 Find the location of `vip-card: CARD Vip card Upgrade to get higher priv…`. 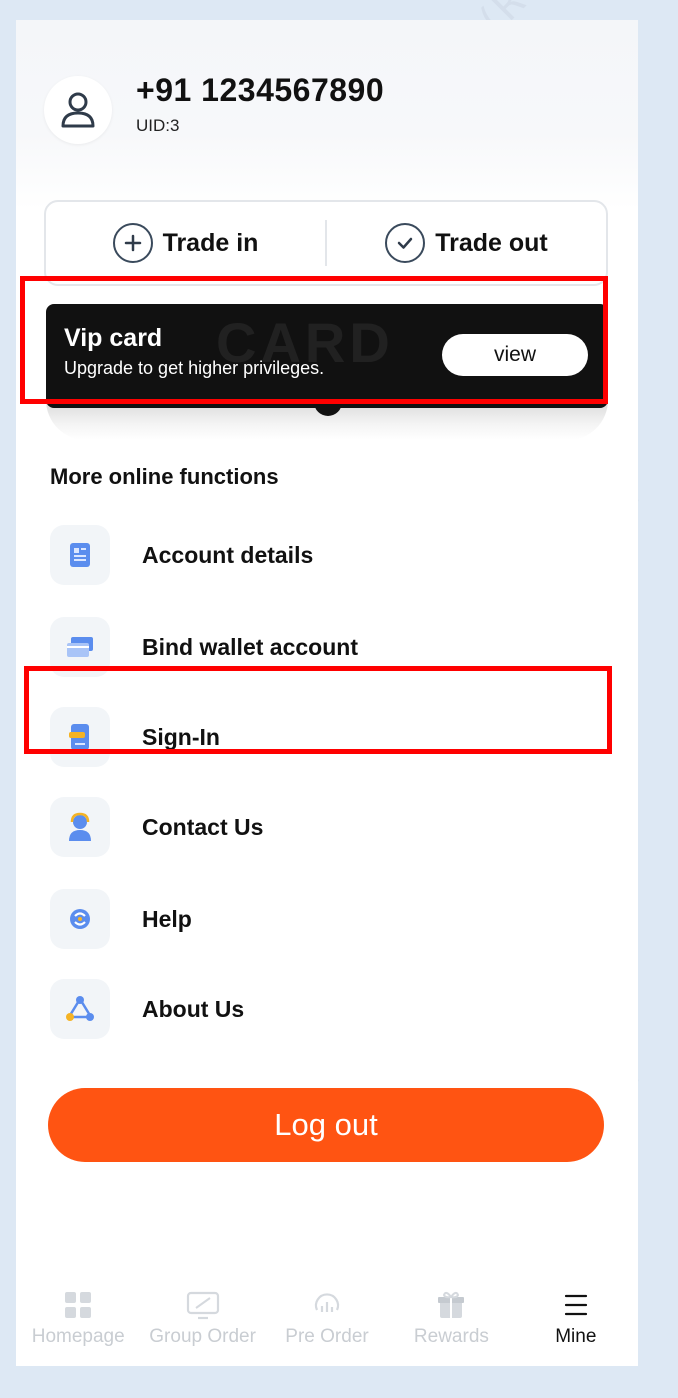

vip-card: CARD Vip card Upgrade to get higher priv… is located at coordinates (327, 356).